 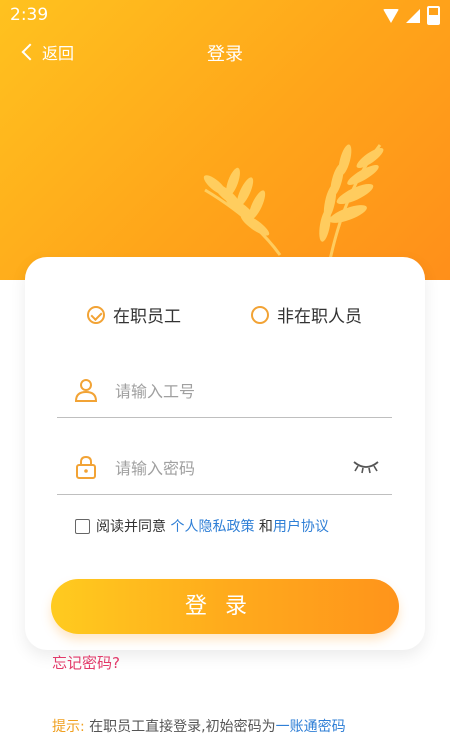 What do you see at coordinates (293, 202) in the screenshot?
I see `wheat-decoration-icon` at bounding box center [293, 202].